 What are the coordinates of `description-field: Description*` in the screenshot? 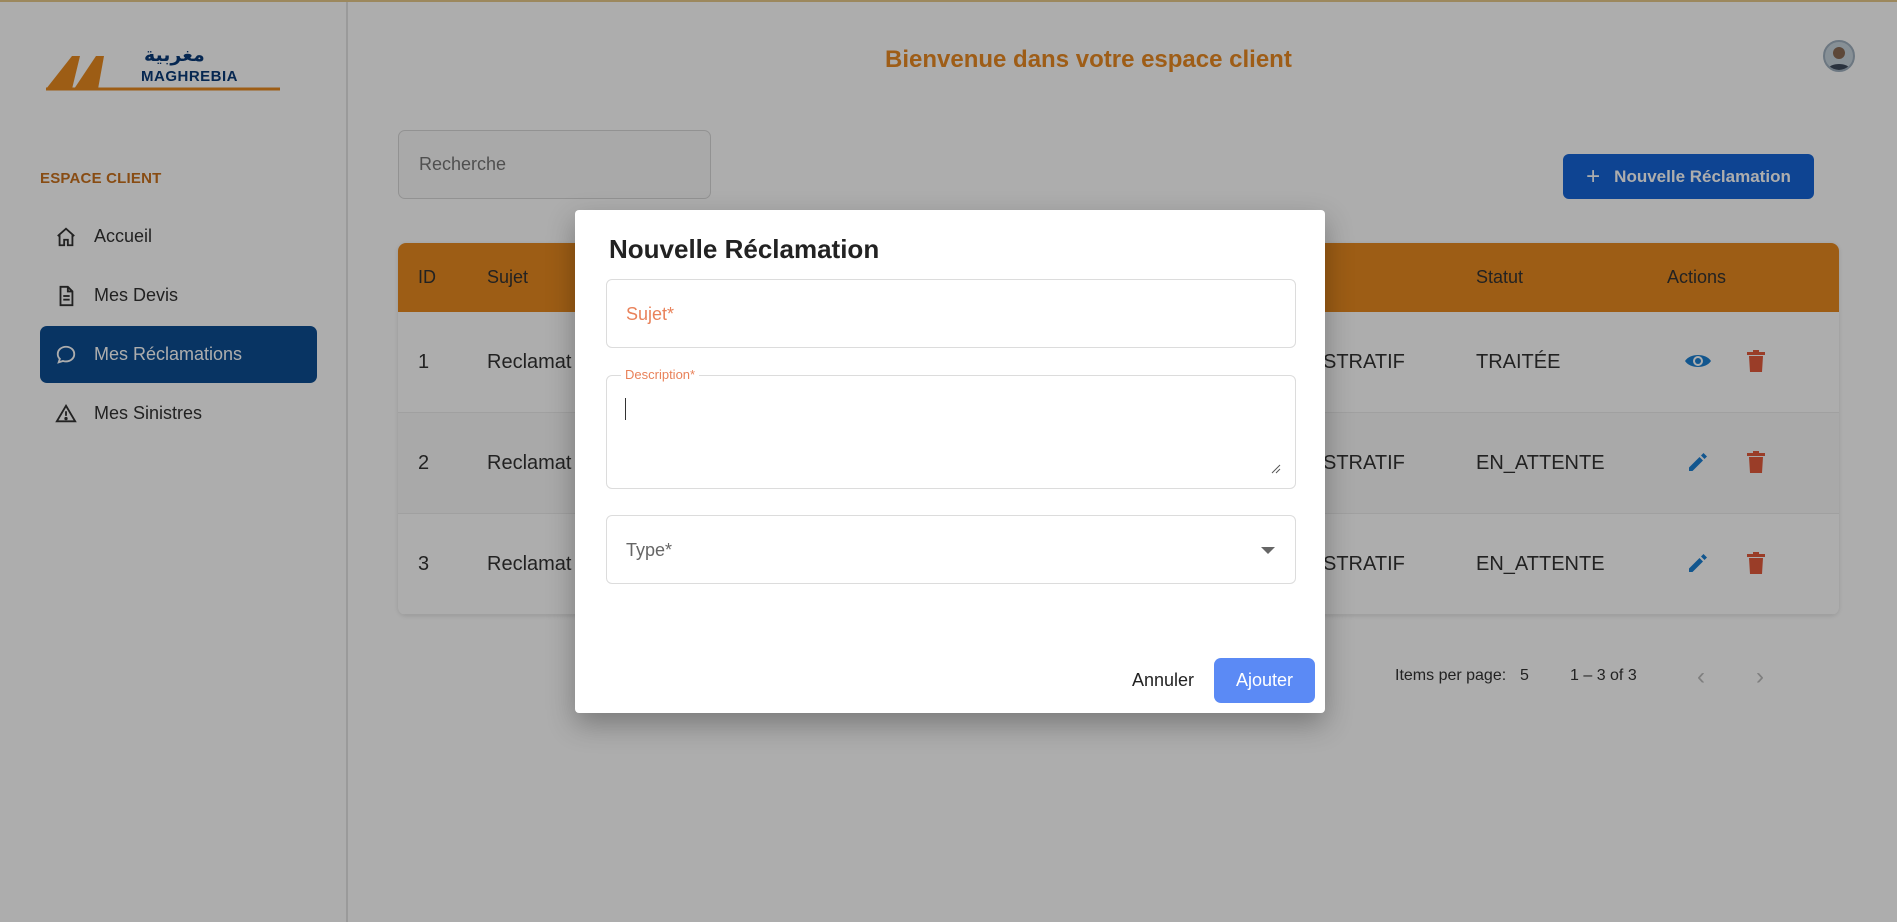 It's located at (951, 428).